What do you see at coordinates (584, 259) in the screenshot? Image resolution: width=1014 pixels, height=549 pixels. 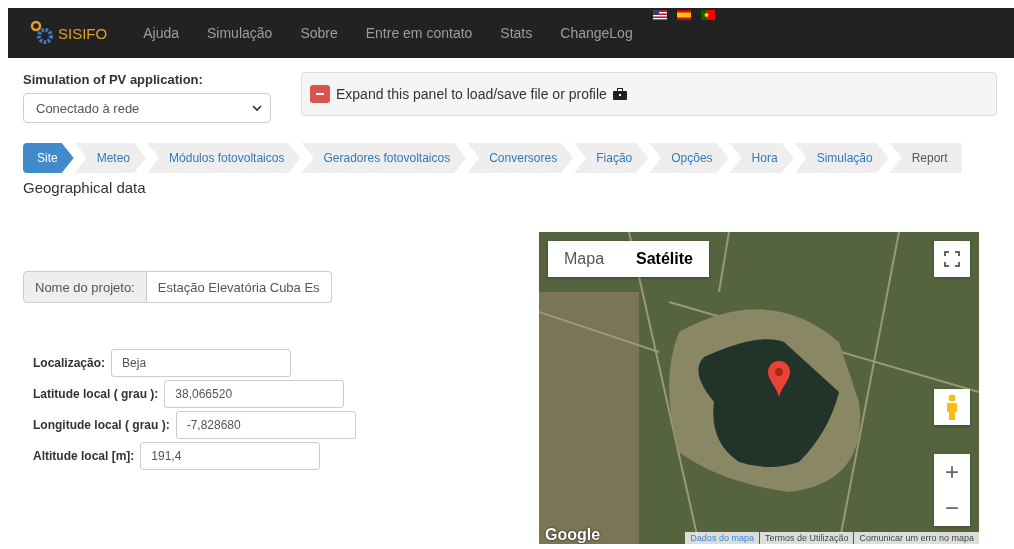 I see `map-type-tab: Mapa` at bounding box center [584, 259].